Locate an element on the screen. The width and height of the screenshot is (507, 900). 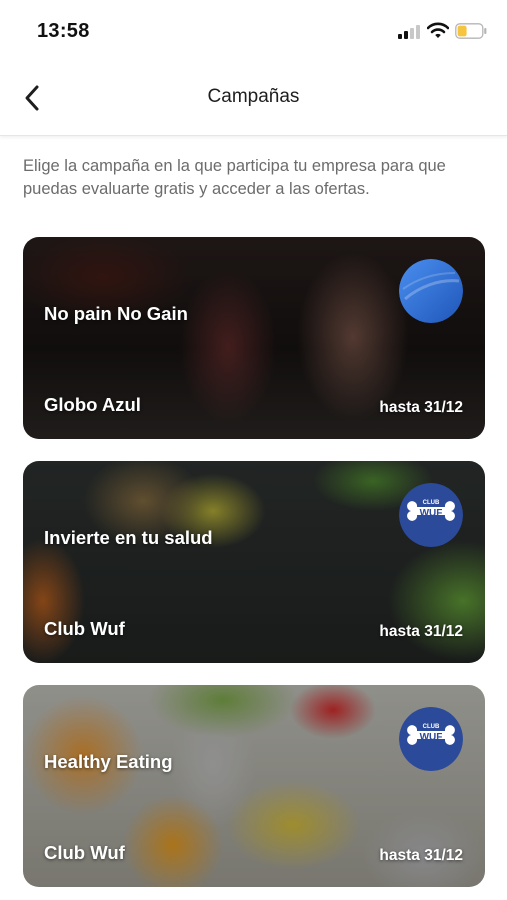
status-time: 13:58 is located at coordinates (63, 31).